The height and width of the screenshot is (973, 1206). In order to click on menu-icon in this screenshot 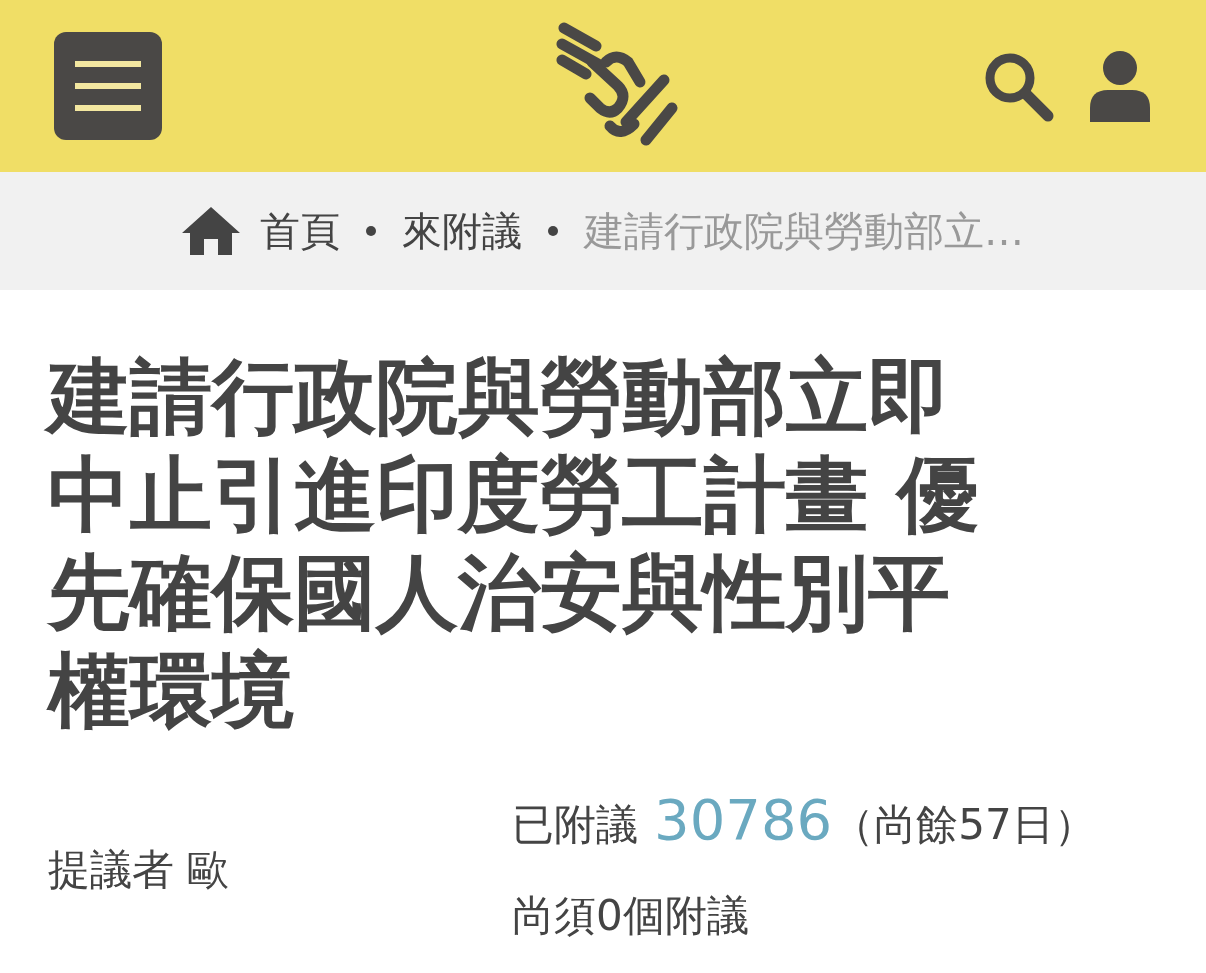, I will do `click(108, 86)`.